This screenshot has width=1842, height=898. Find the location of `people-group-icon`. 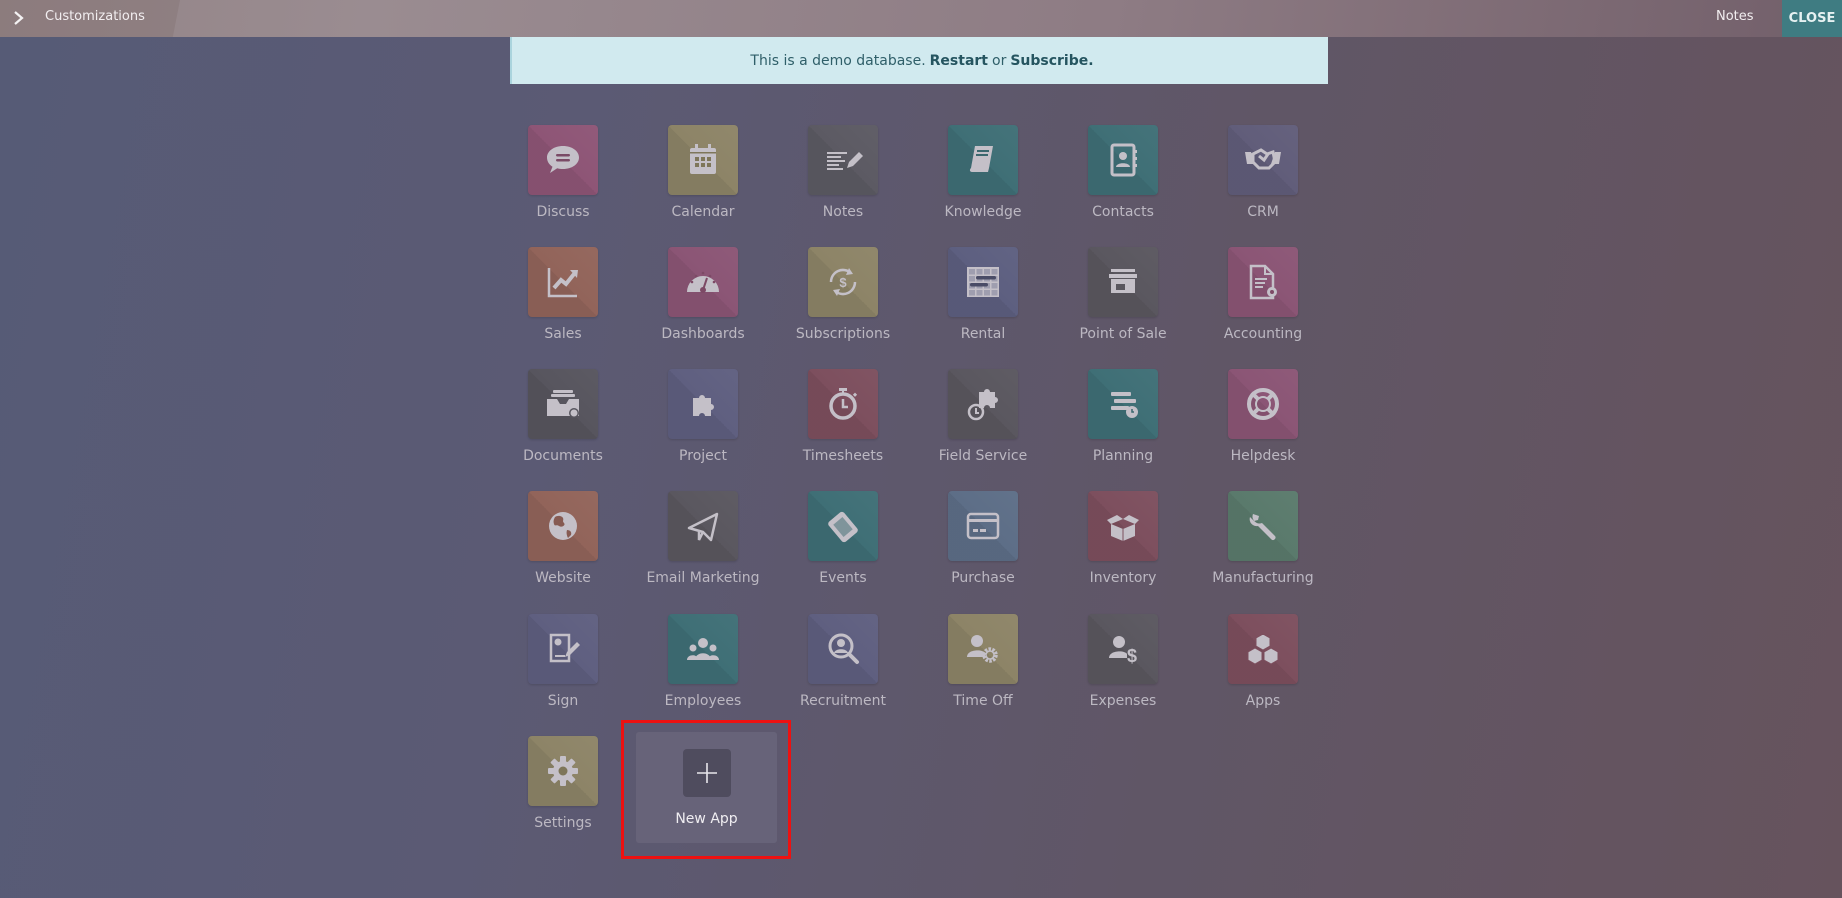

people-group-icon is located at coordinates (703, 649).